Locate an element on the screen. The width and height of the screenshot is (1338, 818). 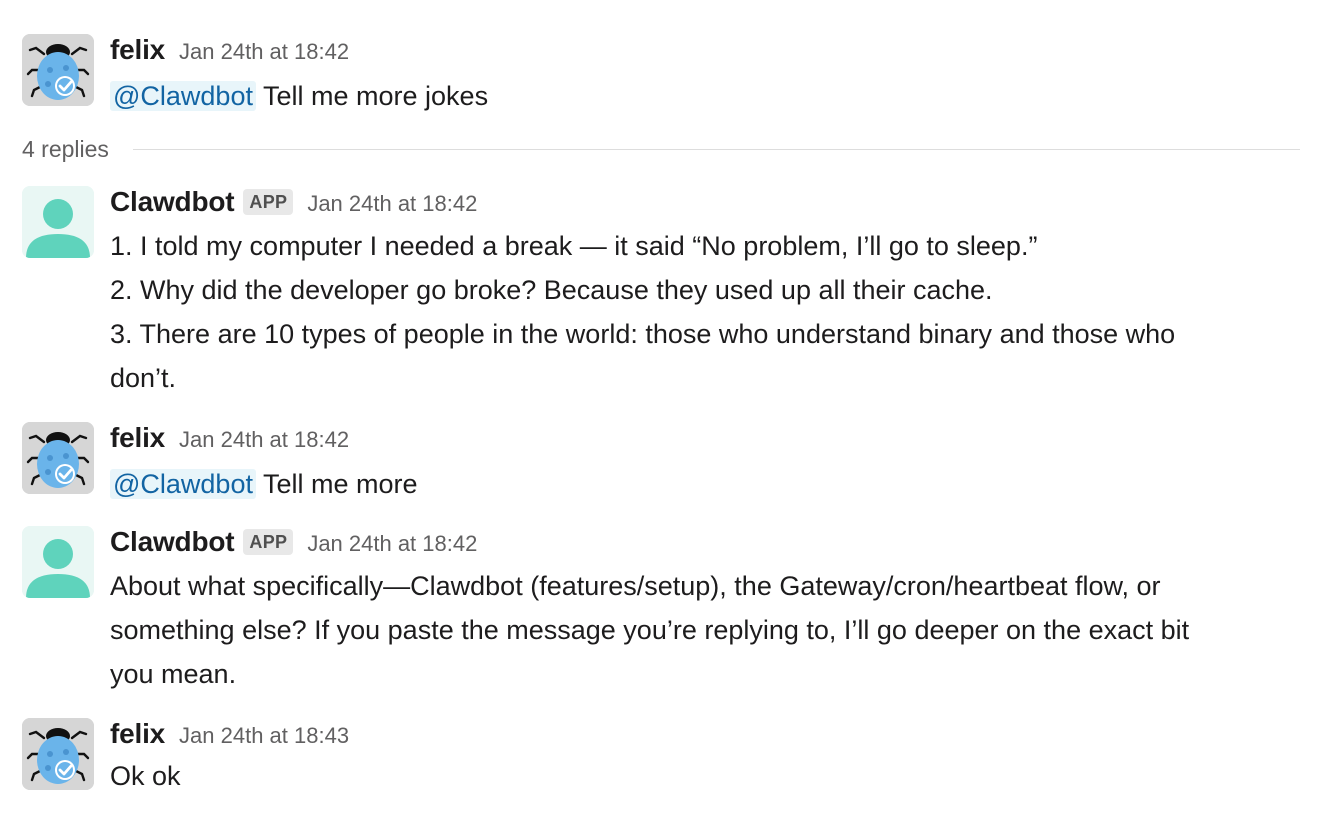
replies-count: 4 replies is located at coordinates (65, 149).